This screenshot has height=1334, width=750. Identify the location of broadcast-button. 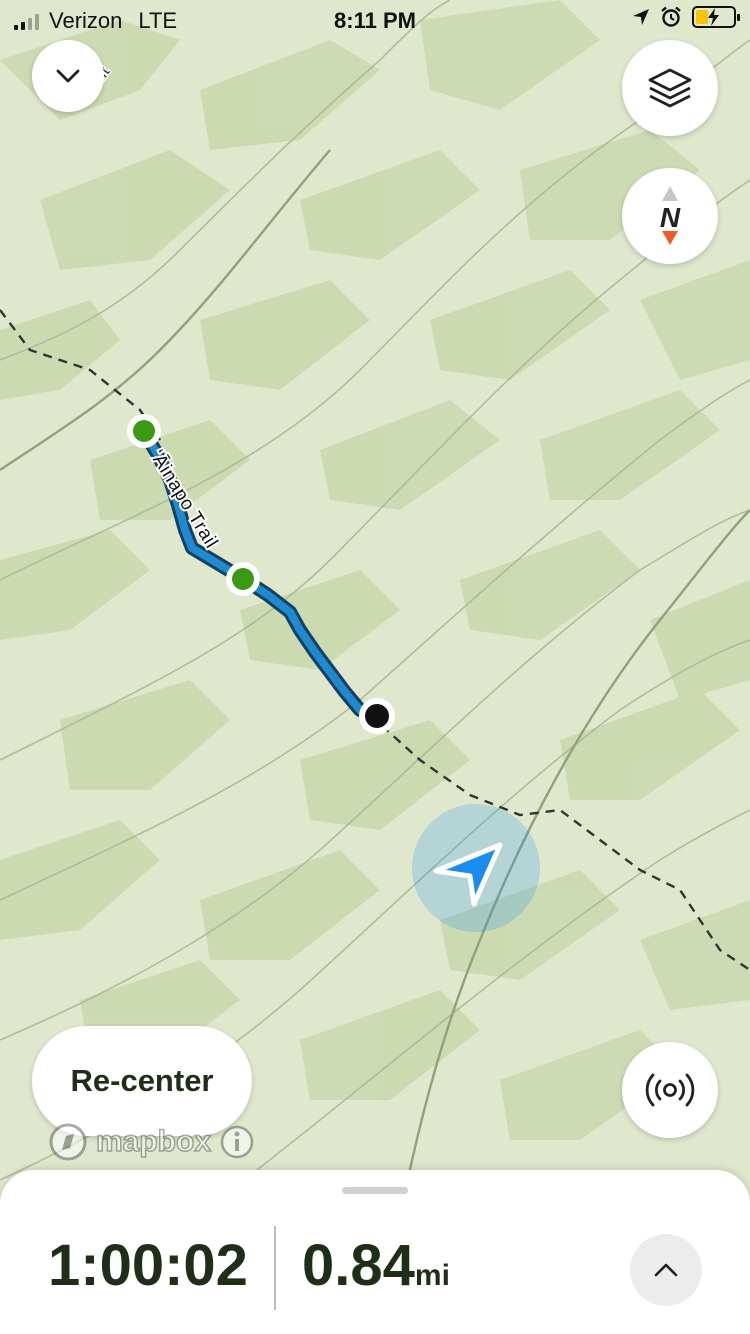
(670, 1090).